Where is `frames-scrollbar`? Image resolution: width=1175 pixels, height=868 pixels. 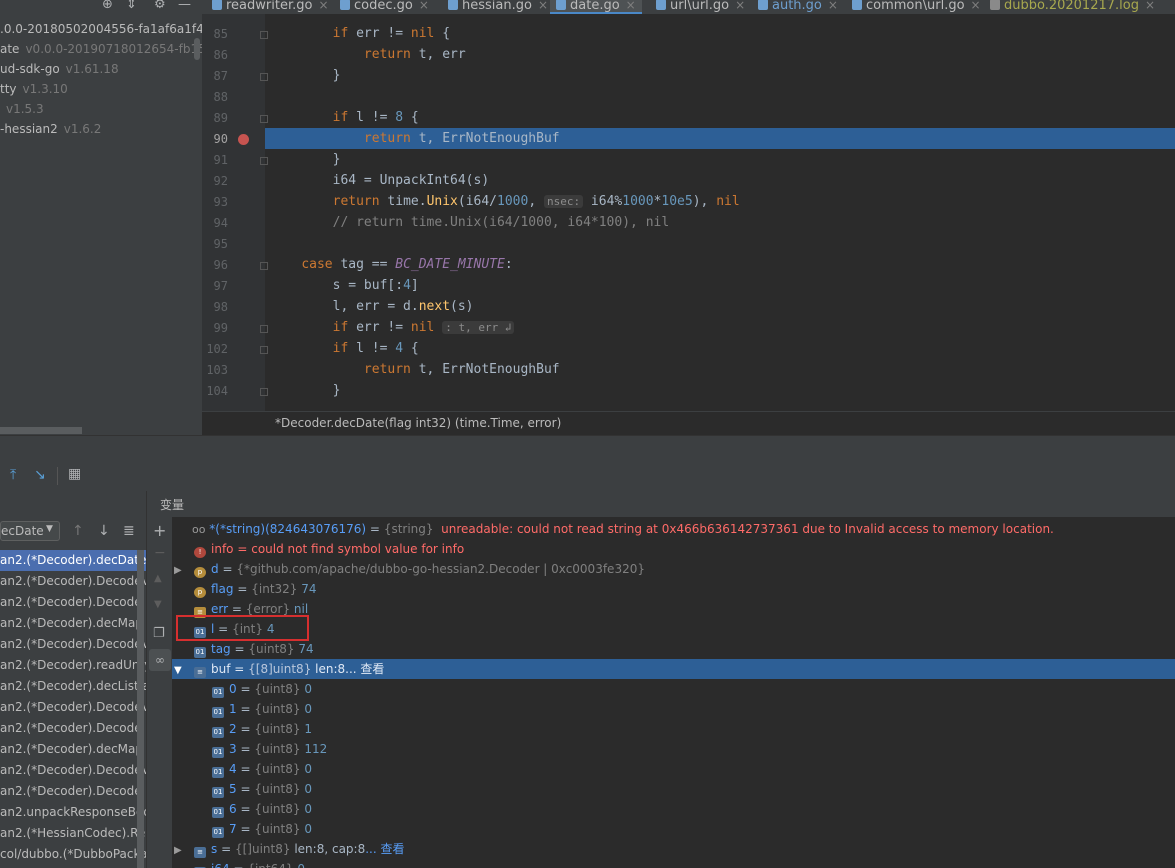
frames-scrollbar is located at coordinates (140, 709).